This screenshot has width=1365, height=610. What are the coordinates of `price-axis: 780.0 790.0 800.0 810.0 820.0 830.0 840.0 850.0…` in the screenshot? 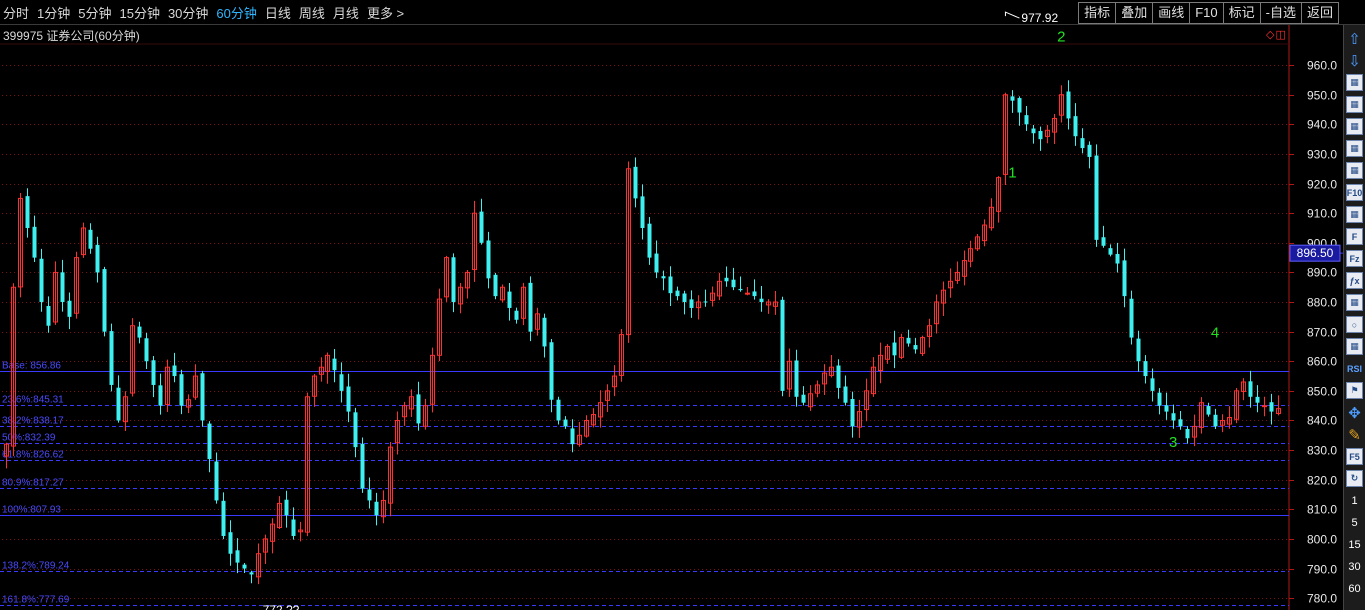 It's located at (1316, 332).